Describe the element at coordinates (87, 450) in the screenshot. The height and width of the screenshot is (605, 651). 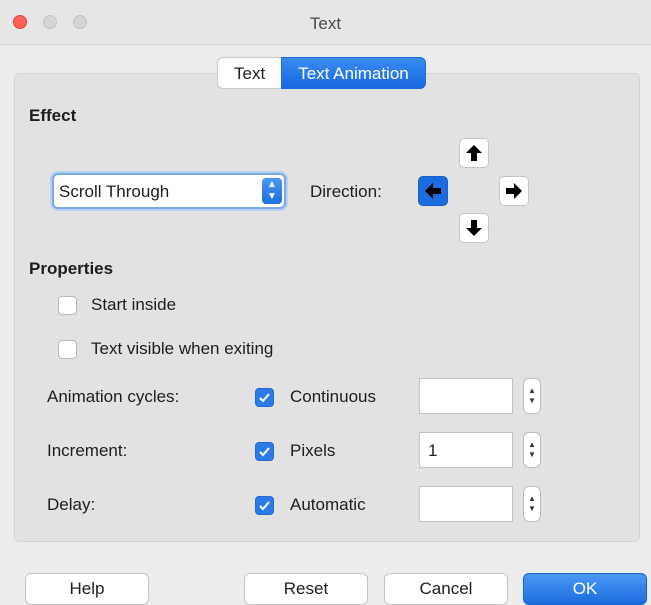
I see `increment-label: Increment:` at that location.